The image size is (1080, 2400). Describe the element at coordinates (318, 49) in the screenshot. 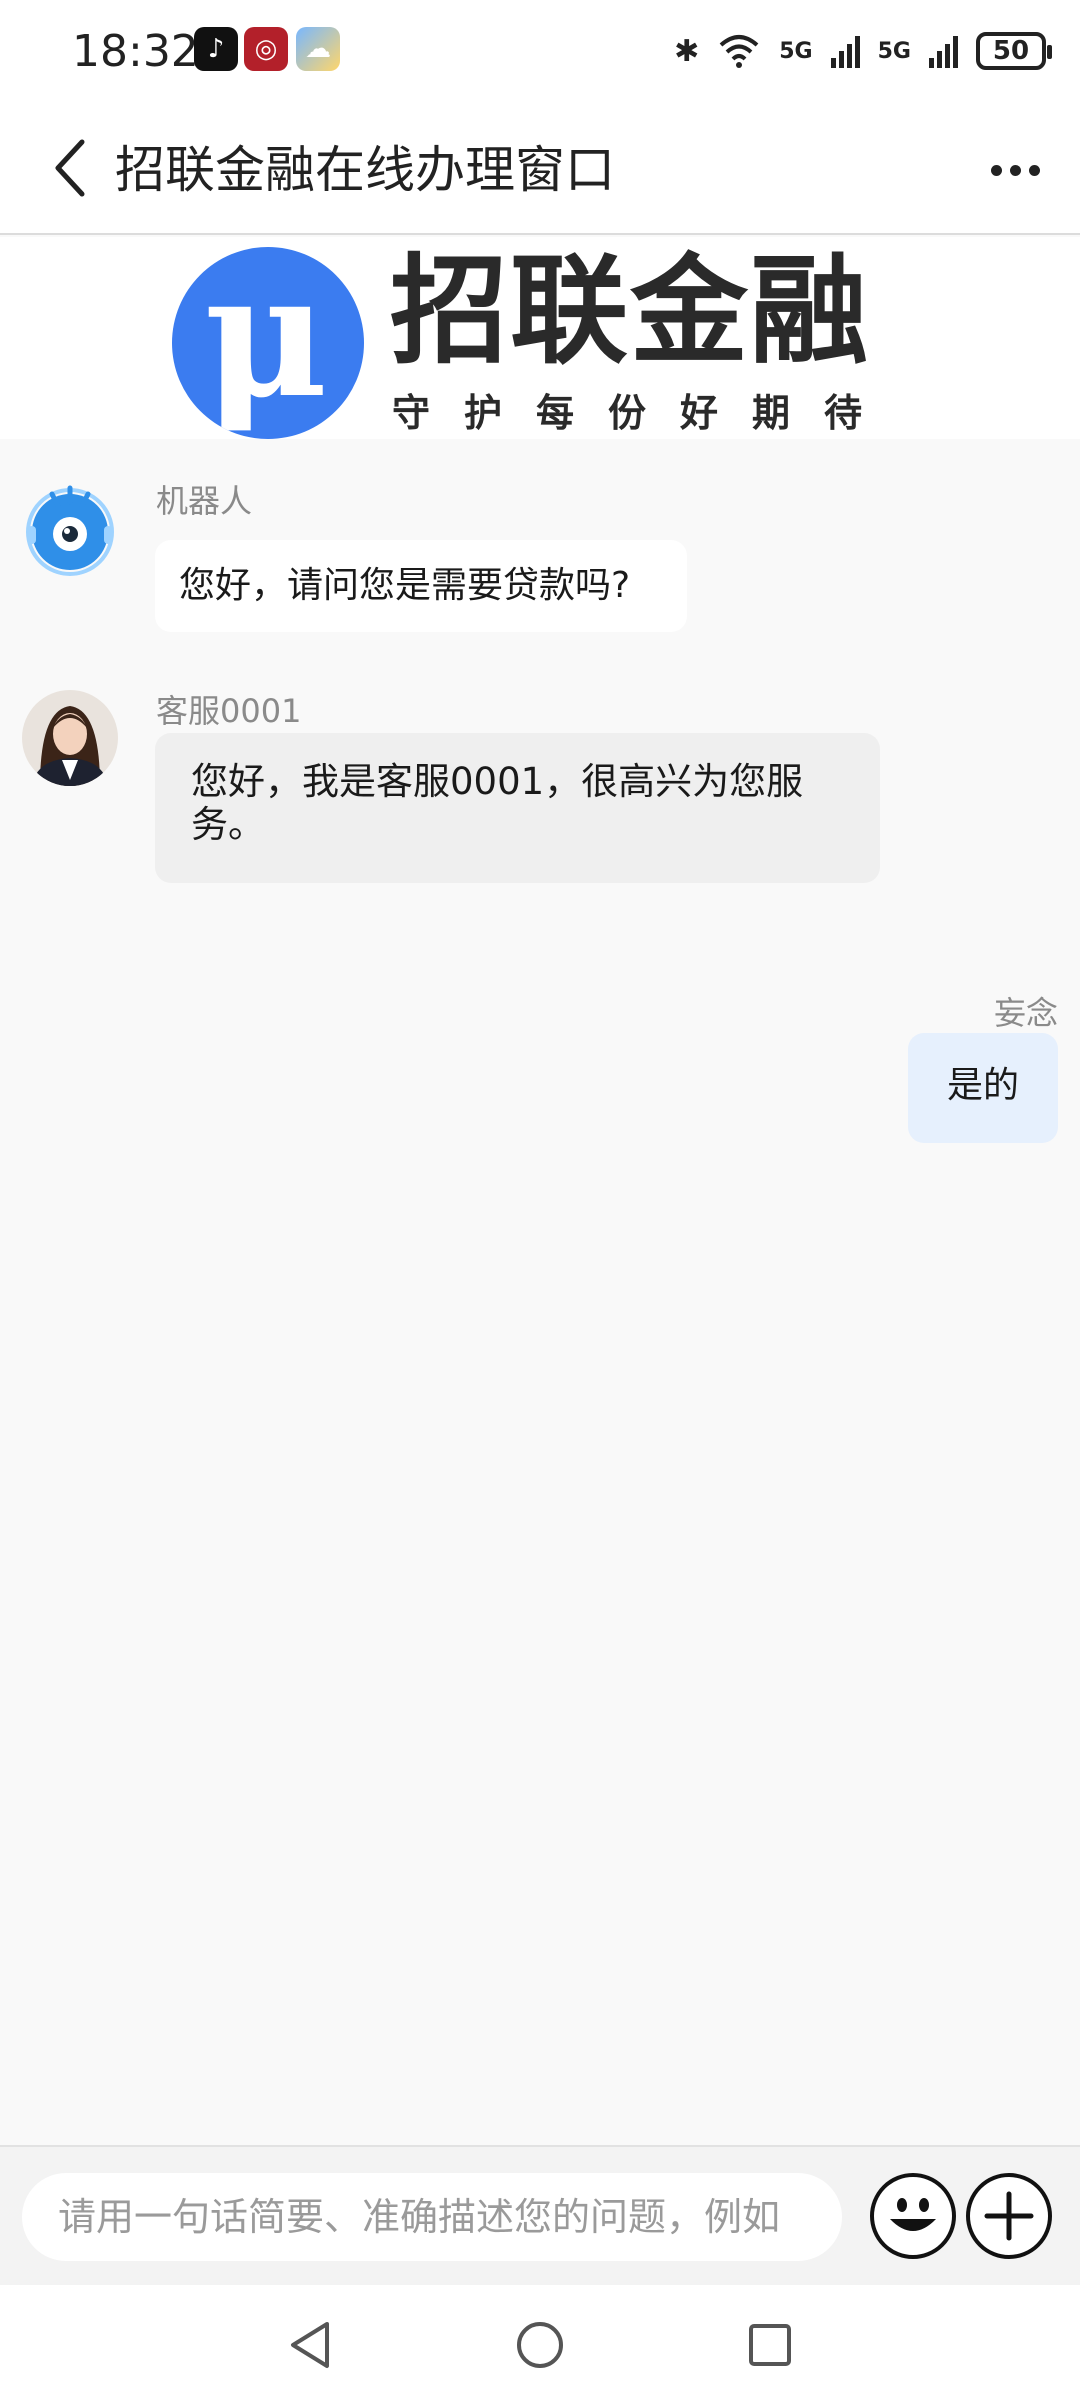

I see `weather-app-icon: ☁` at that location.